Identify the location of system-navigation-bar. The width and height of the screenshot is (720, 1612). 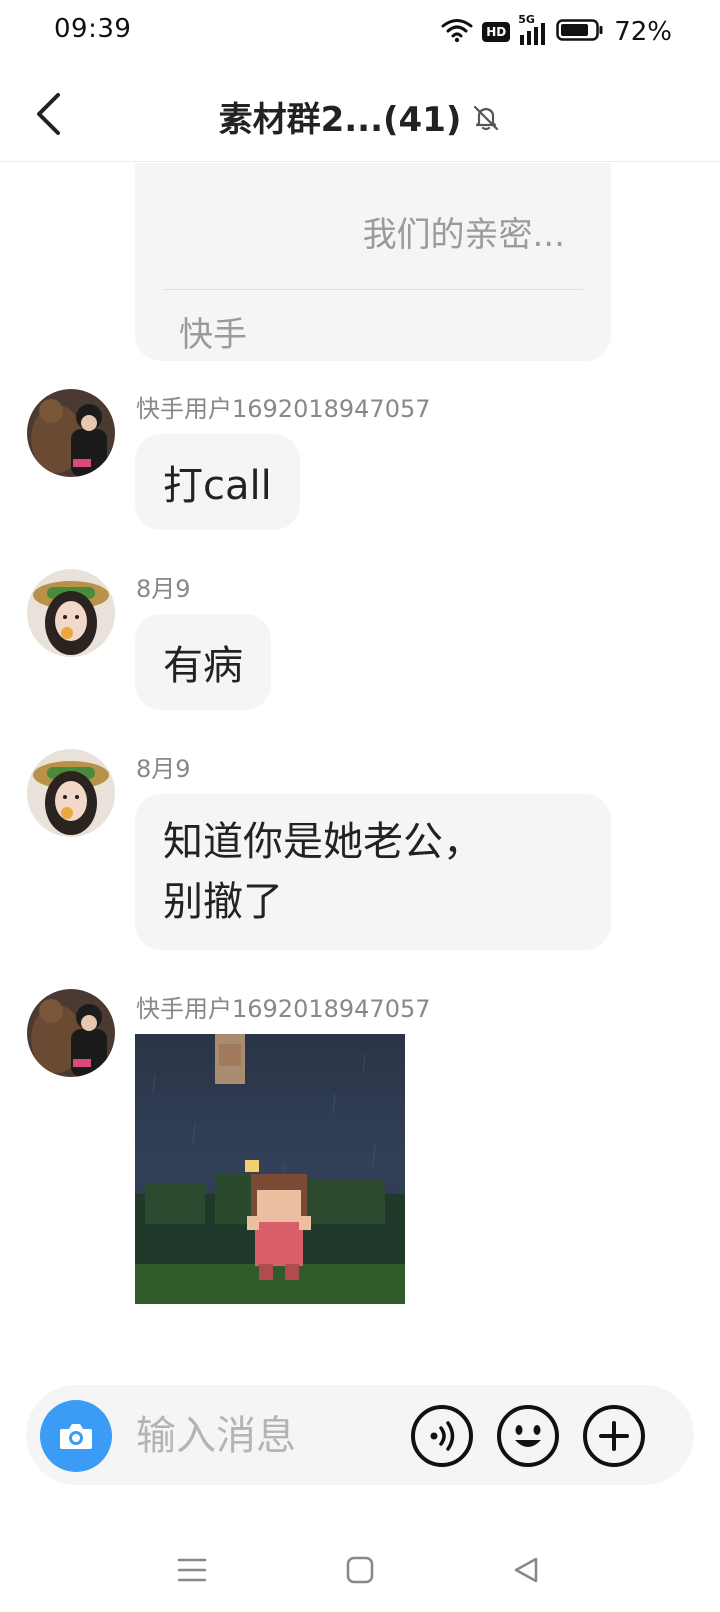
(360, 1570).